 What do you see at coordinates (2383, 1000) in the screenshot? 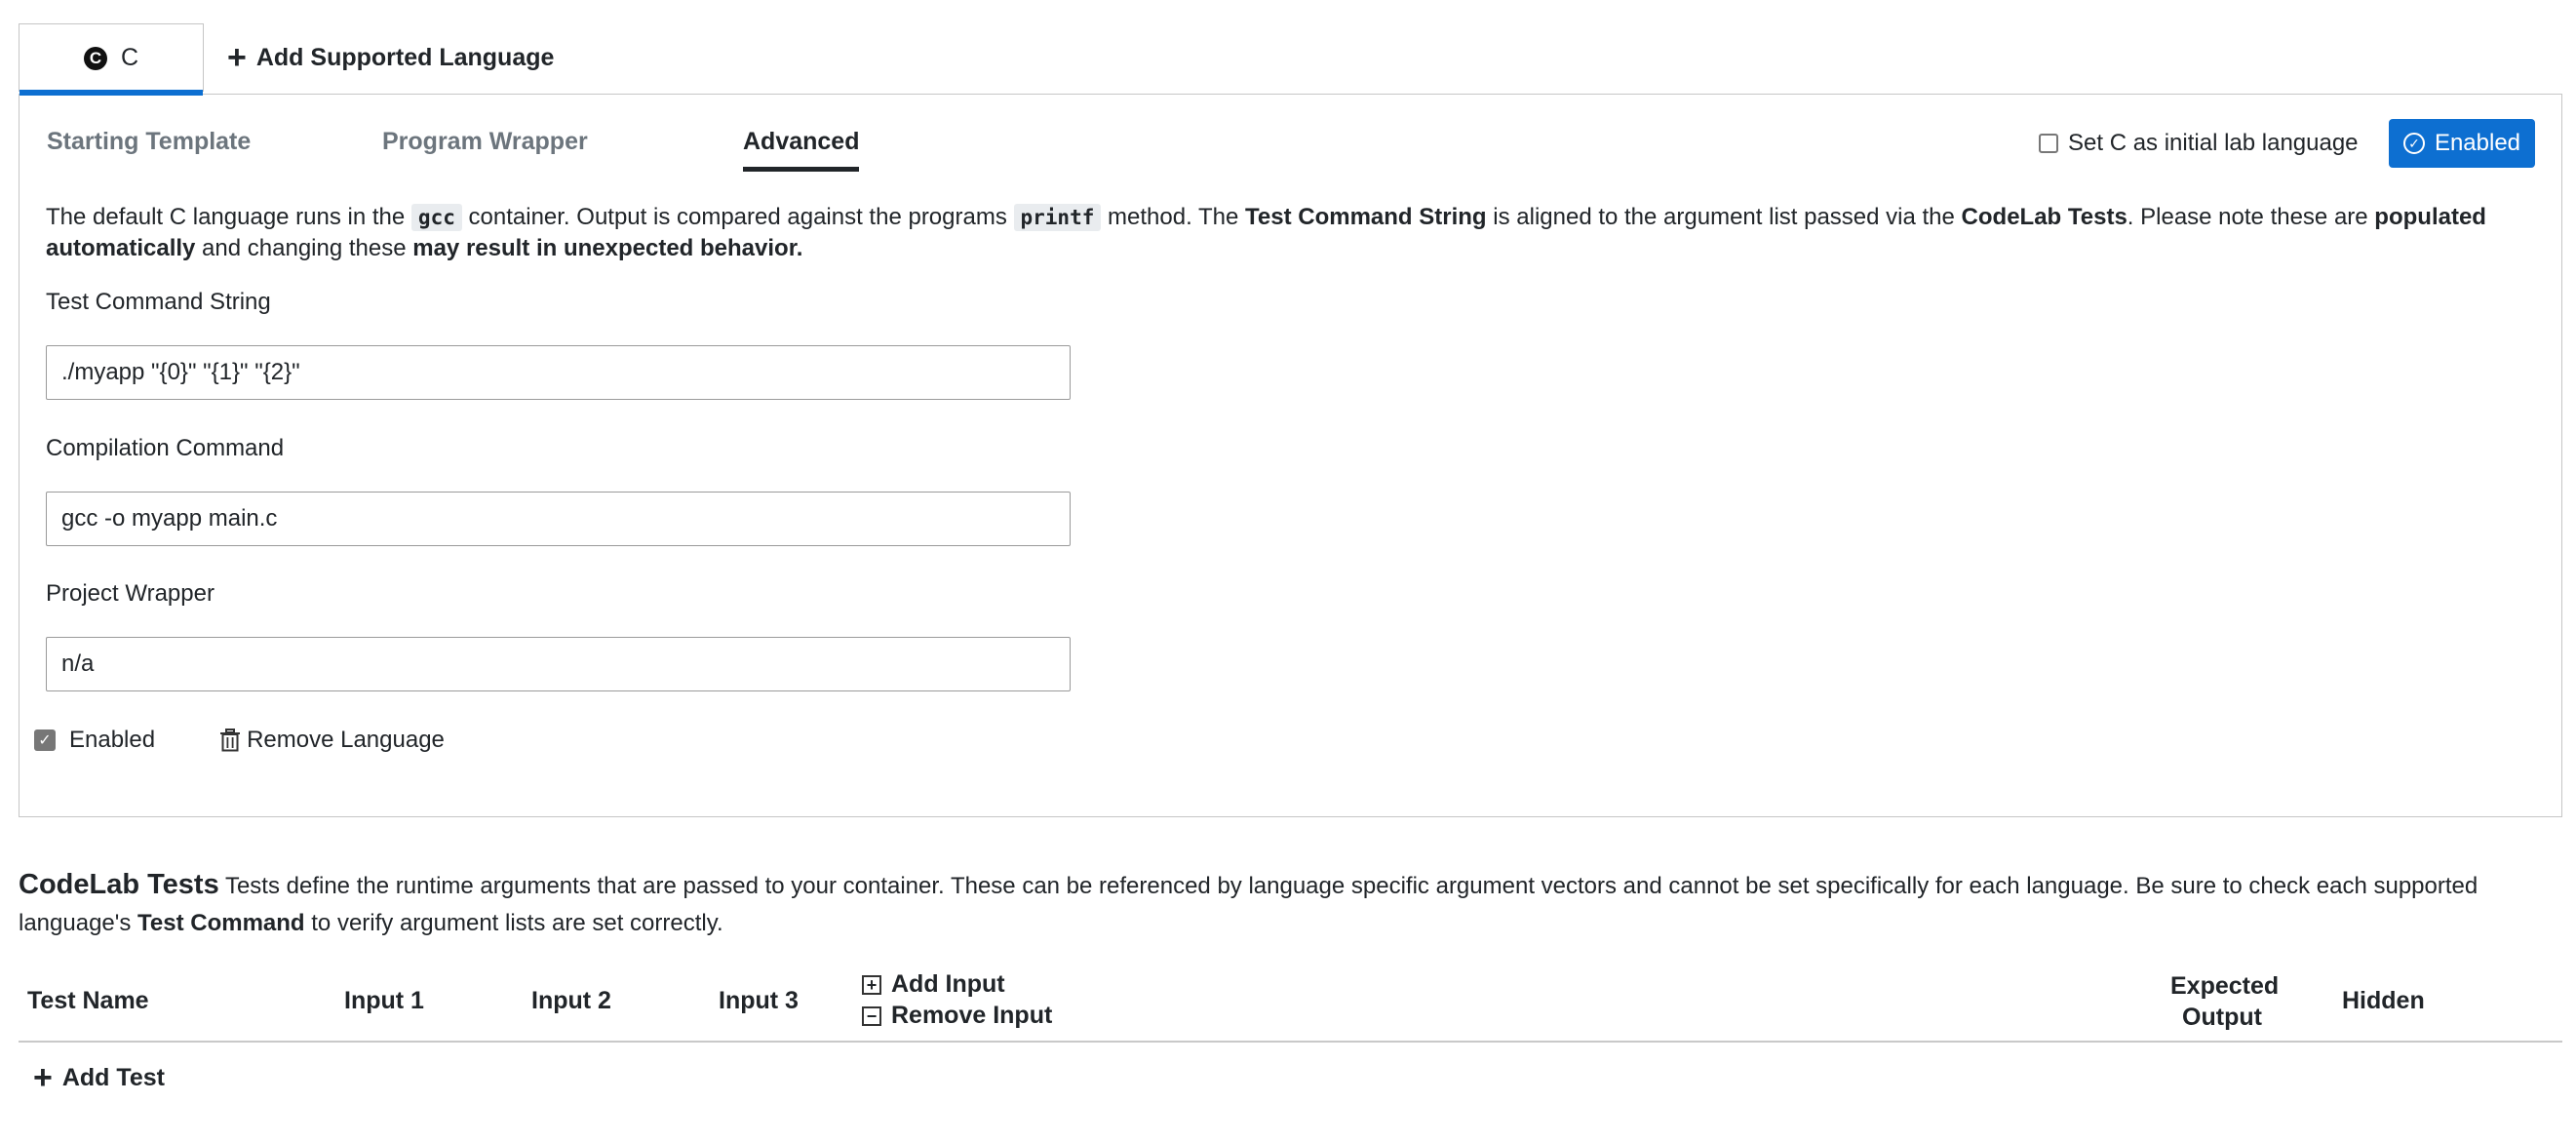
I see `header-hidden: Hidden` at bounding box center [2383, 1000].